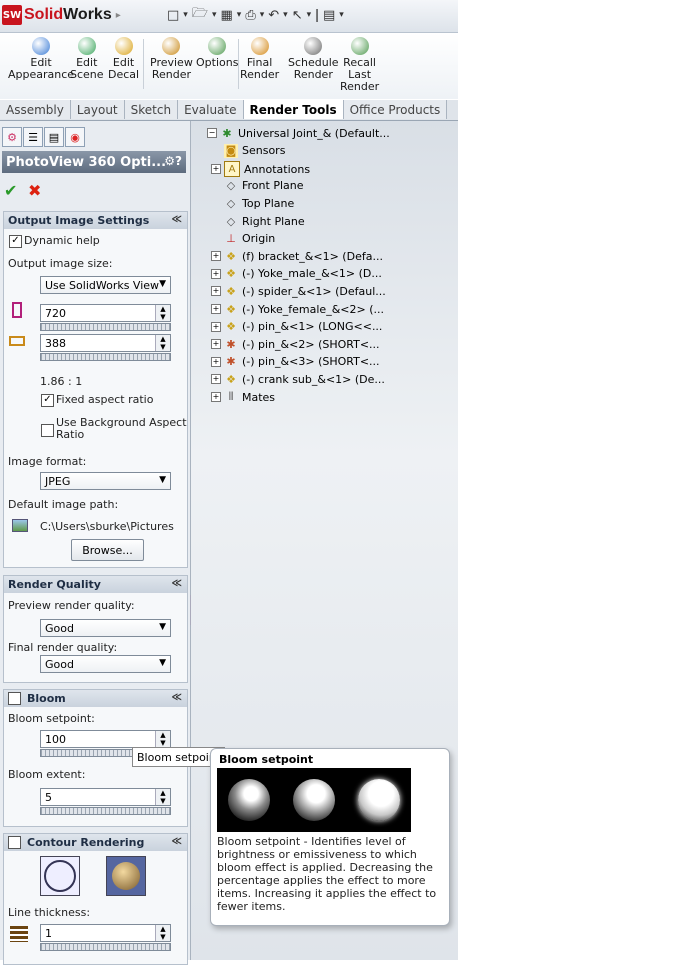 Image resolution: width=683 pixels, height=965 pixels. Describe the element at coordinates (260, 169) in the screenshot. I see `tree-item: + A Annotations` at that location.